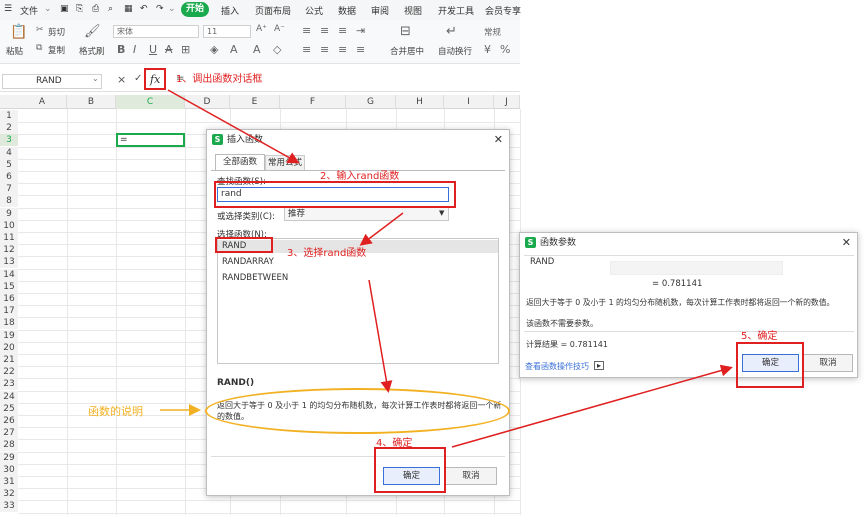 The image size is (864, 515). What do you see at coordinates (233, 126) in the screenshot?
I see `arrow-step1` at bounding box center [233, 126].